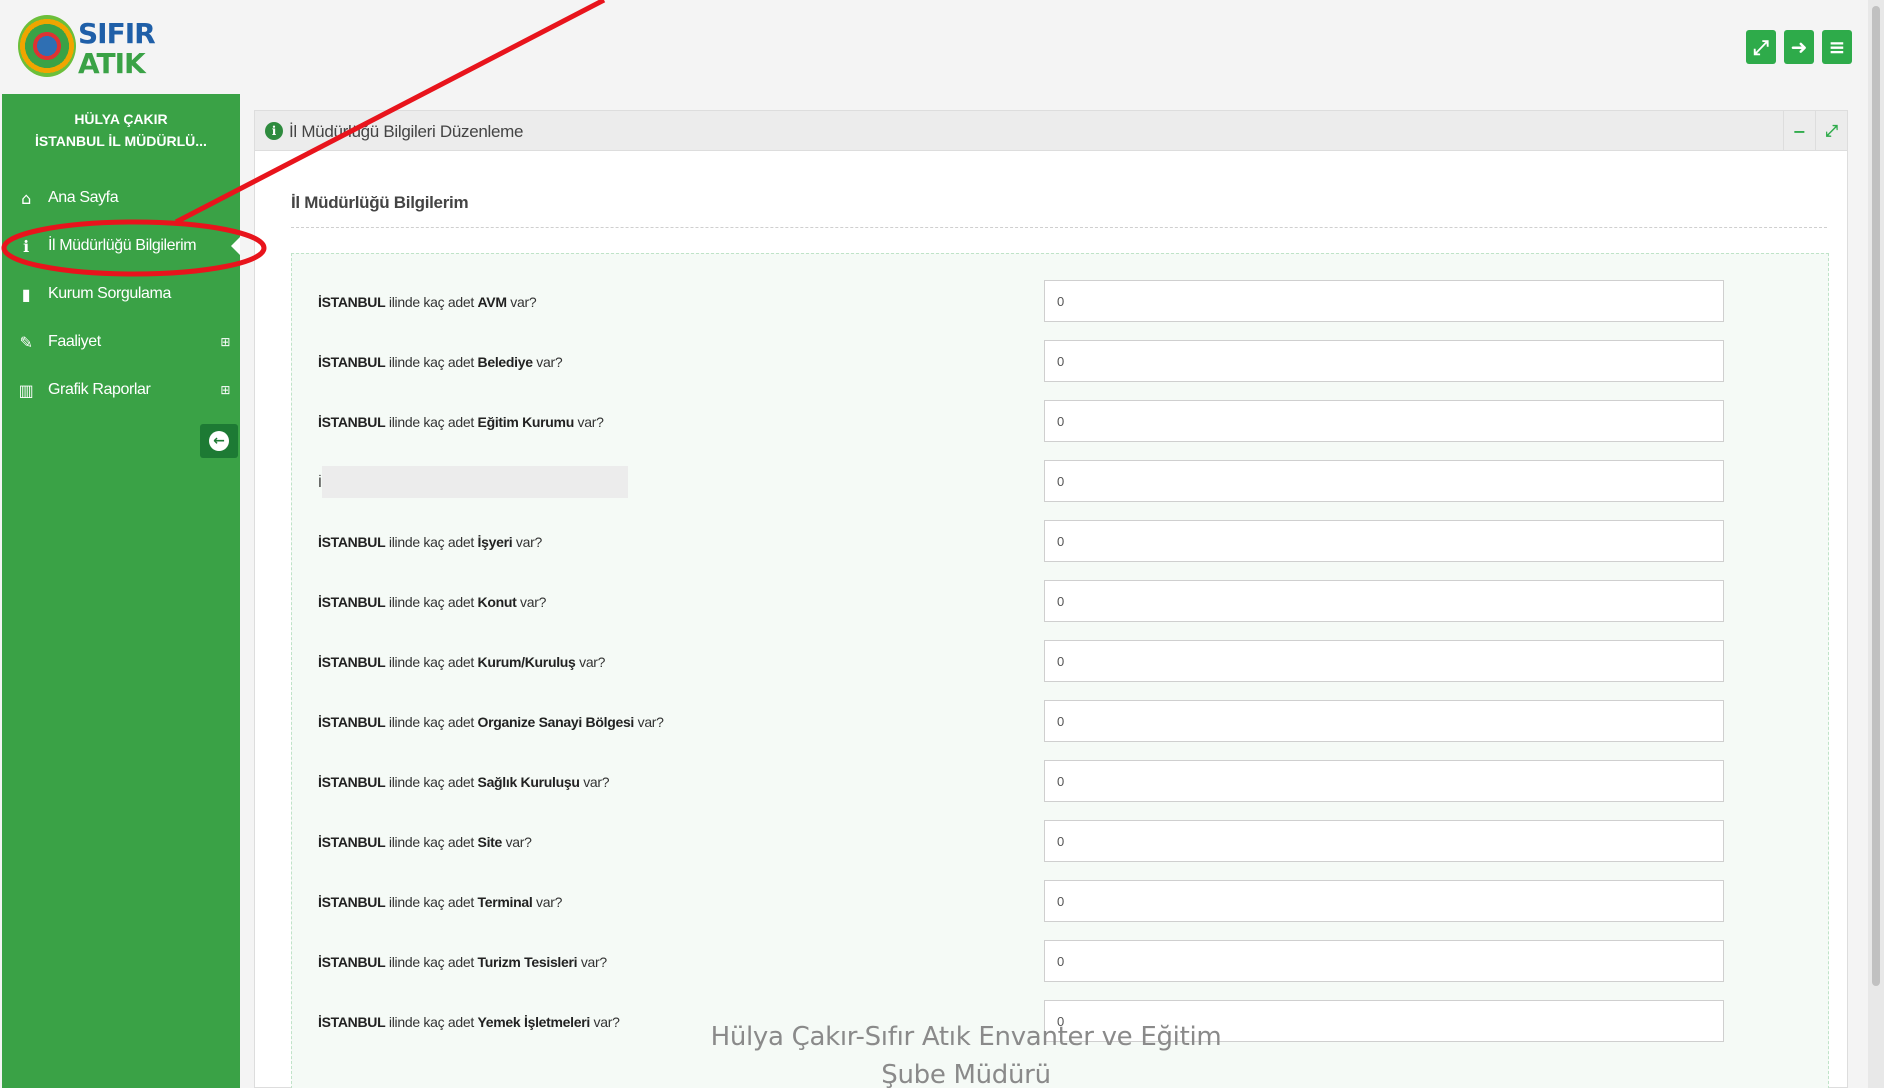 The width and height of the screenshot is (1884, 1088). I want to click on arrow-left-icon: ←, so click(219, 441).